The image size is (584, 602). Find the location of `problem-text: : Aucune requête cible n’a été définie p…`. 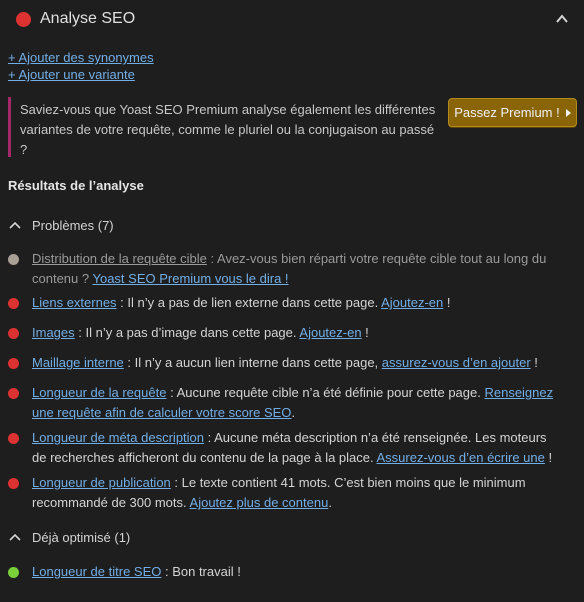

problem-text: : Aucune requête cible n’a été définie p… is located at coordinates (325, 392).